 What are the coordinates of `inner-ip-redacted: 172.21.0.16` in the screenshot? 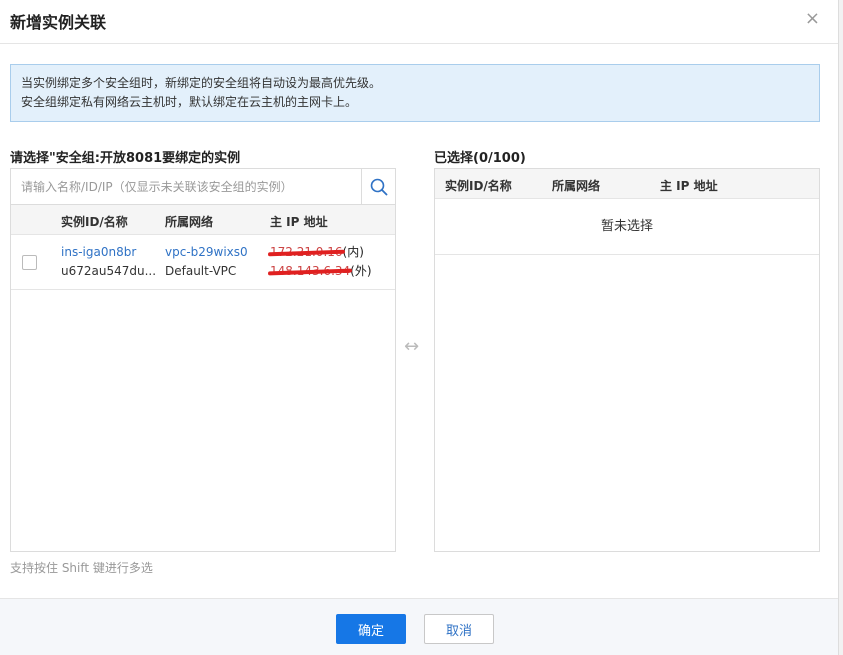 It's located at (306, 252).